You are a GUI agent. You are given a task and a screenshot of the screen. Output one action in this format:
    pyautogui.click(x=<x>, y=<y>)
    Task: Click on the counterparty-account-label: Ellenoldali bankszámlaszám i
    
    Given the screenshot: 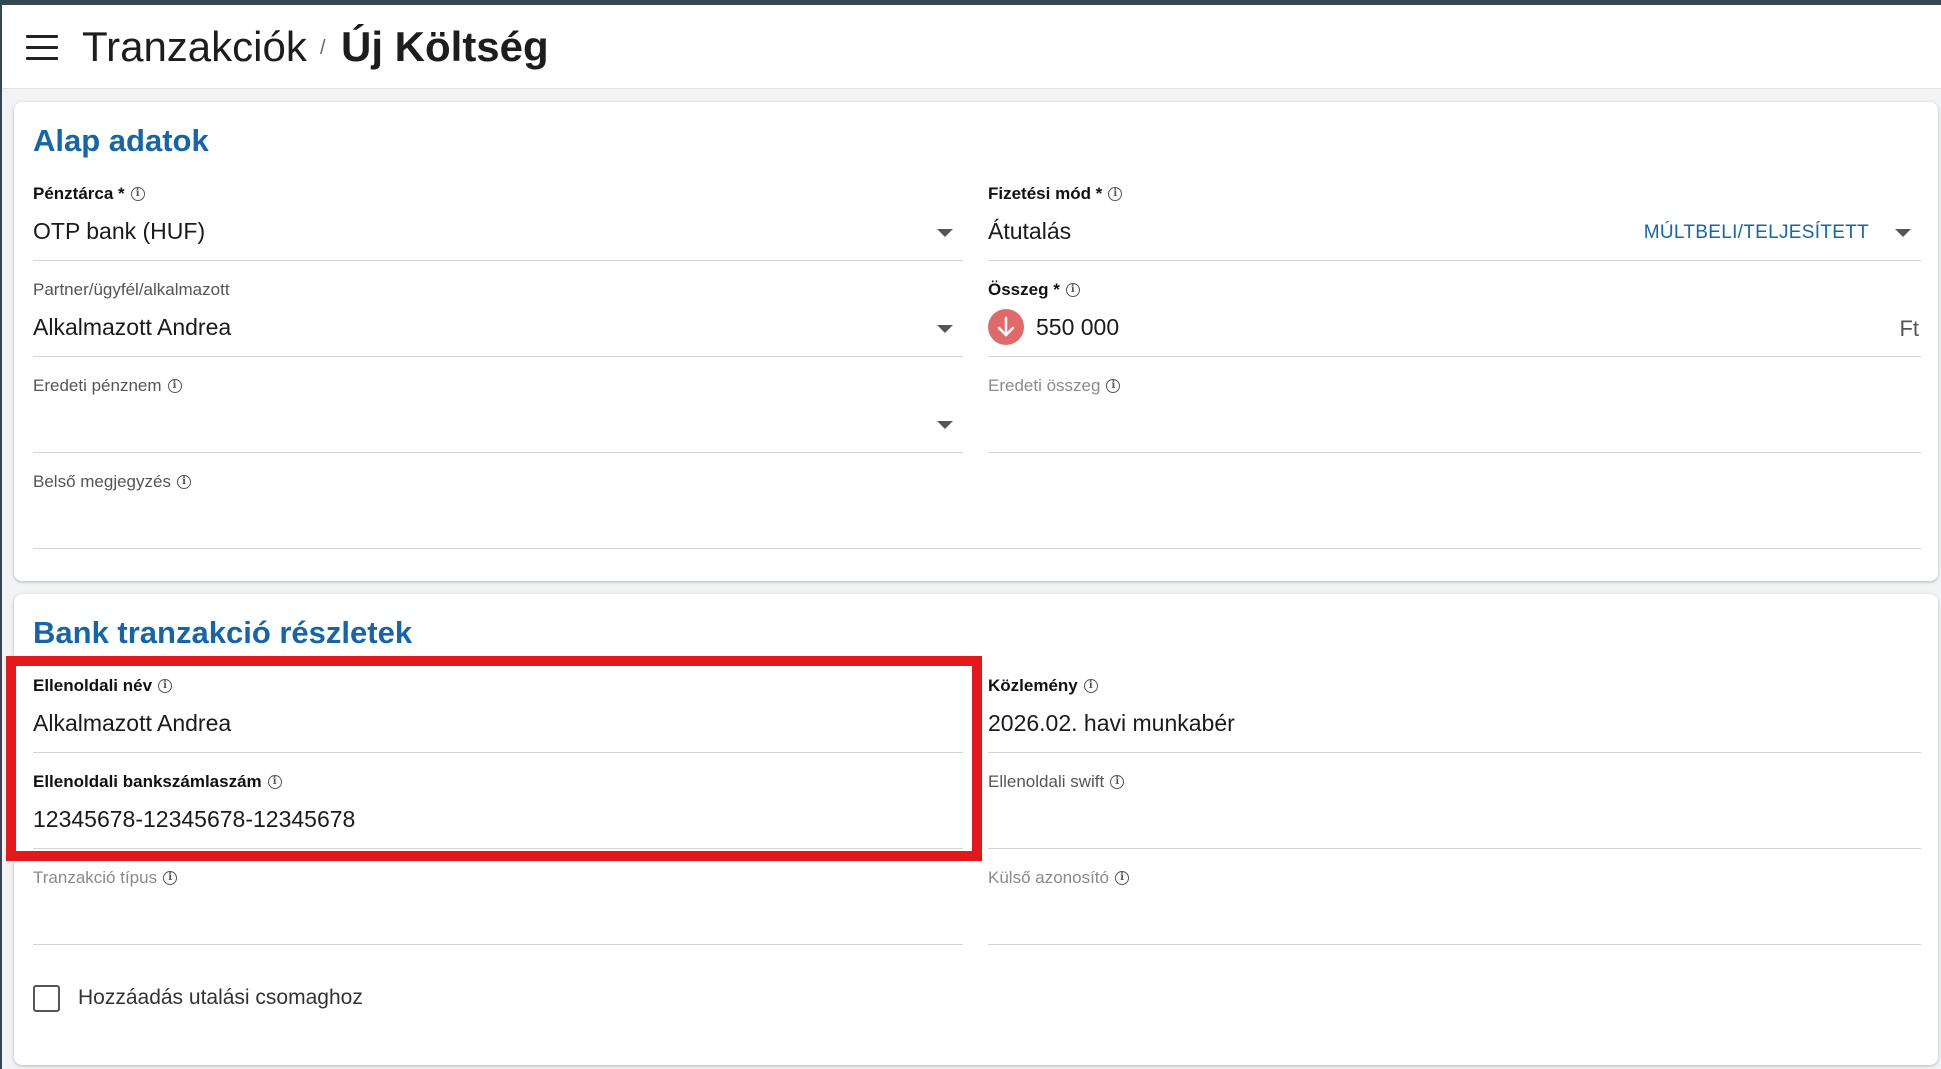 What is the action you would take?
    pyautogui.click(x=157, y=782)
    